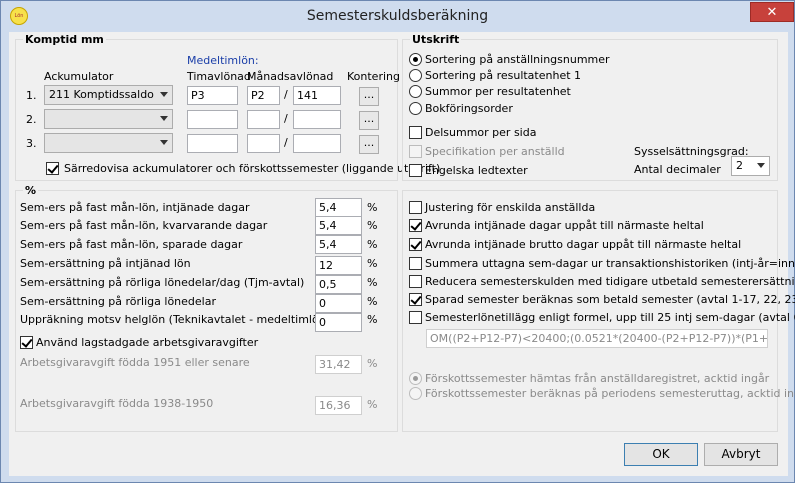 The width and height of the screenshot is (795, 483). What do you see at coordinates (750, 166) in the screenshot?
I see `antal-decimaler-select: 2` at bounding box center [750, 166].